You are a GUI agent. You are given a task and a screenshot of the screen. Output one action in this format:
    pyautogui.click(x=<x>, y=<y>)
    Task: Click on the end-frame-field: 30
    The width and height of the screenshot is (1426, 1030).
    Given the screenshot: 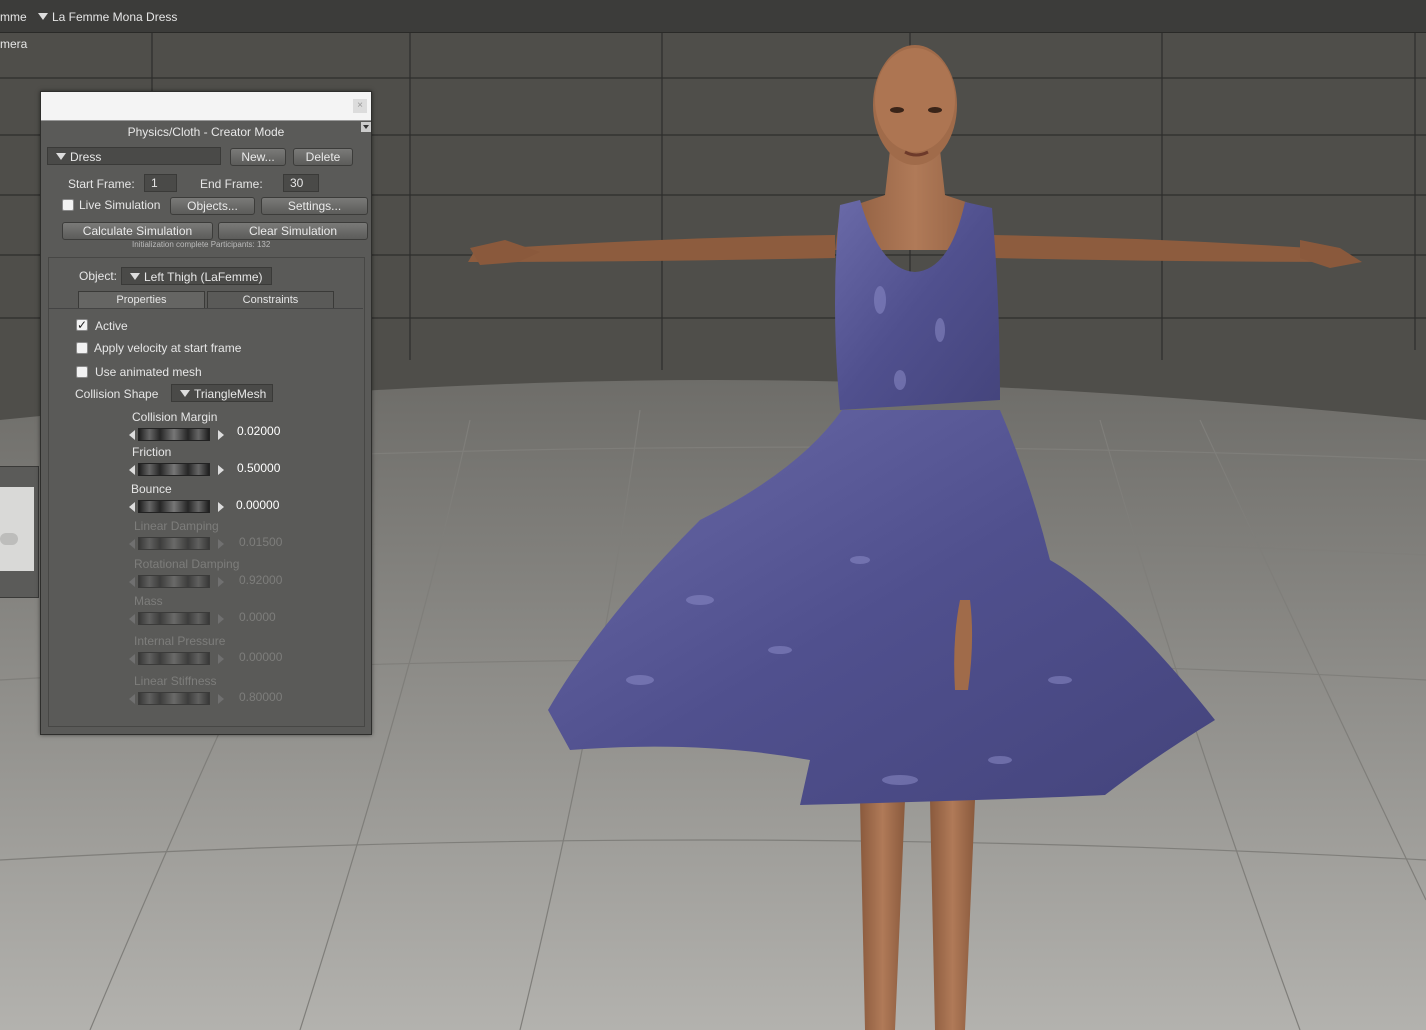 What is the action you would take?
    pyautogui.click(x=301, y=183)
    